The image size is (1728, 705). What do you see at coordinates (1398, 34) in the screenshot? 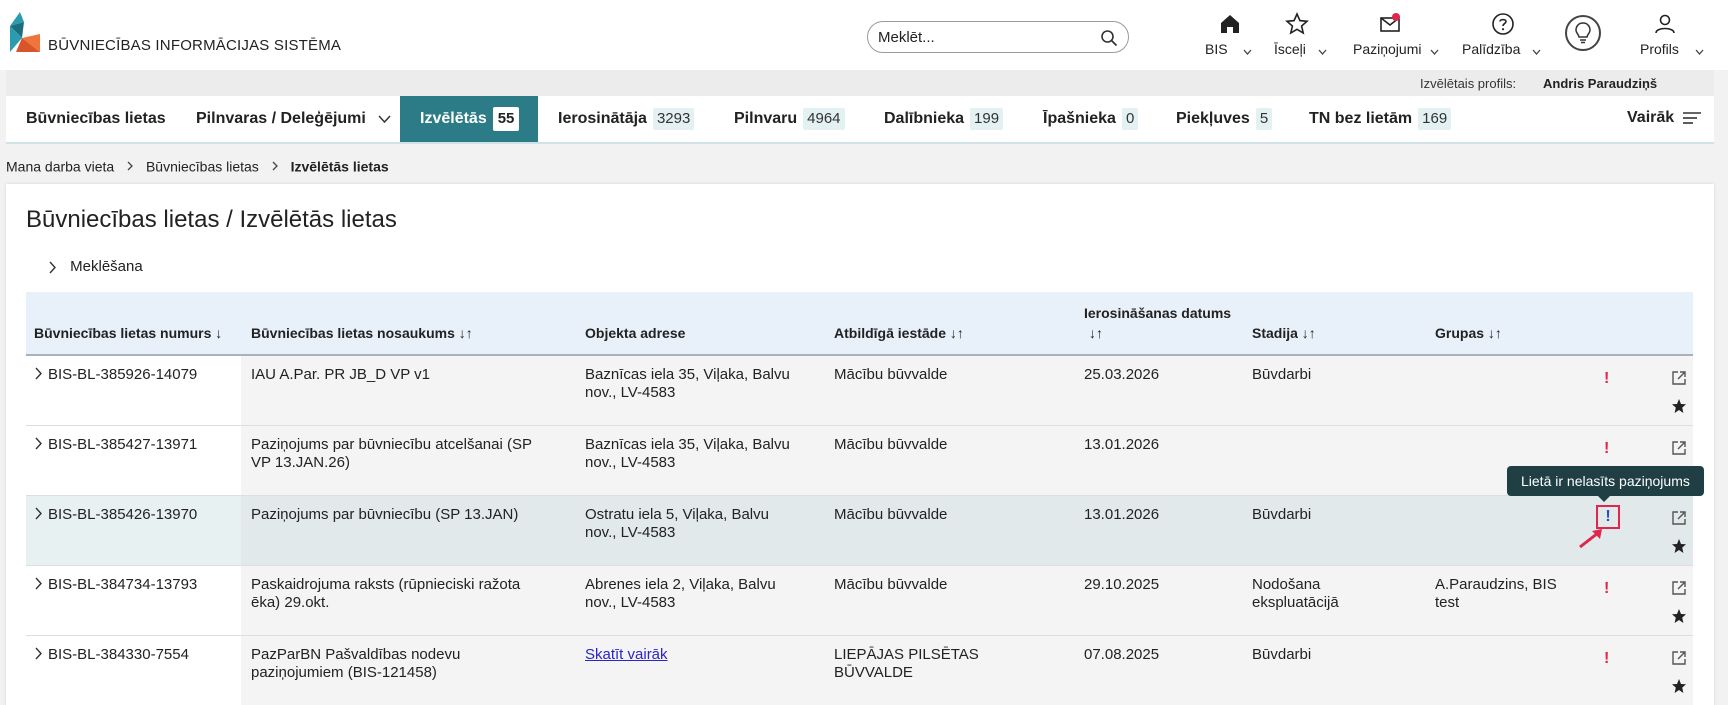
I see `nav-notifications: Paziņojumi` at bounding box center [1398, 34].